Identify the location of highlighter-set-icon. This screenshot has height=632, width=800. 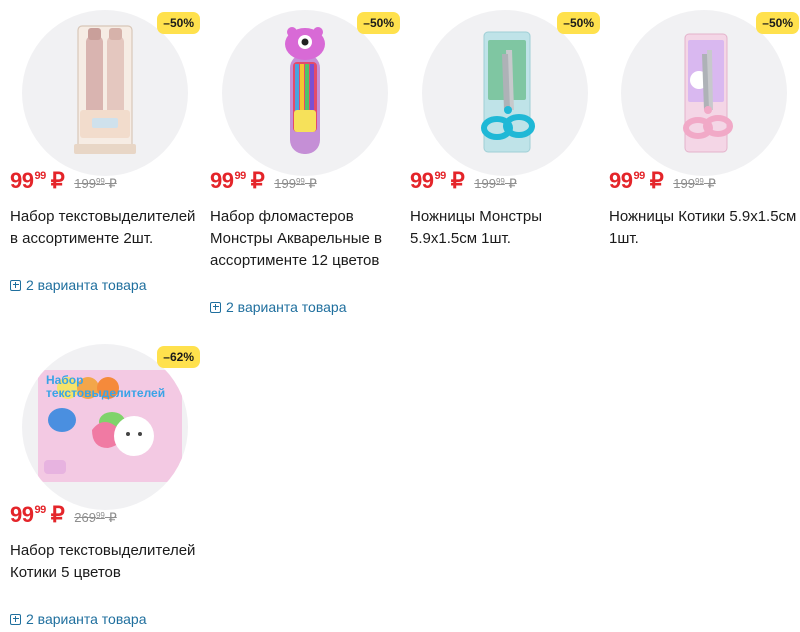
(105, 89).